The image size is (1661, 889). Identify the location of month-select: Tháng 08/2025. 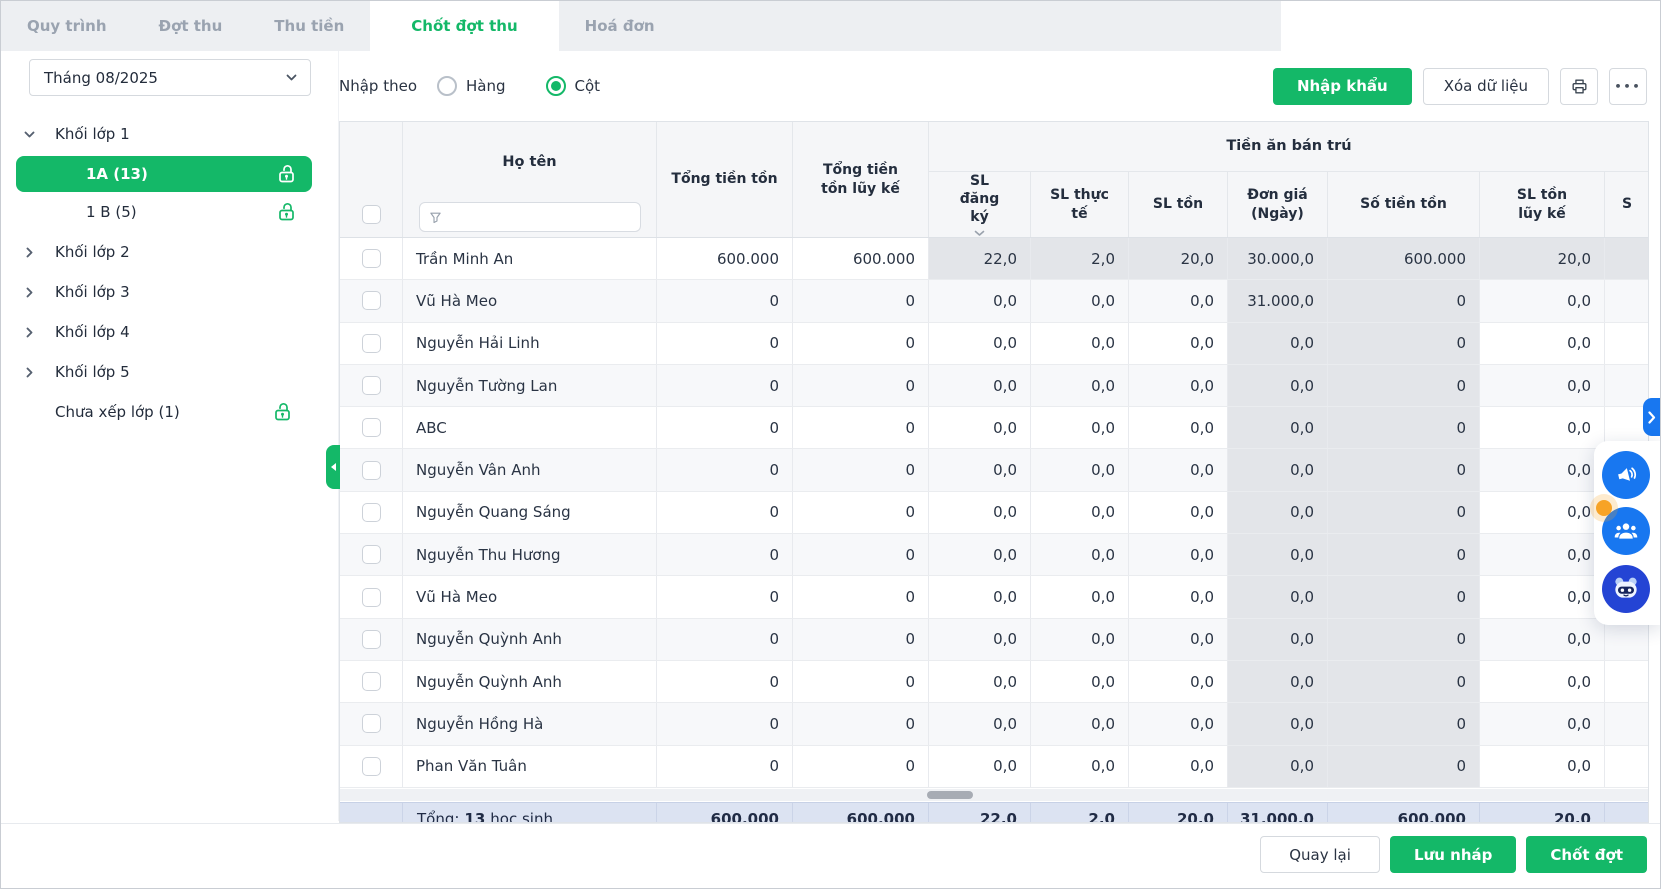
(170, 77).